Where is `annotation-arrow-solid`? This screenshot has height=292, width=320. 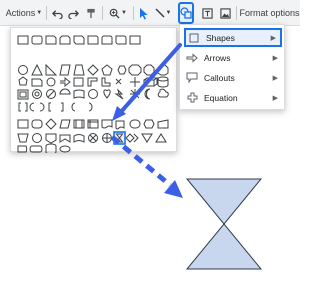 annotation-arrow-solid is located at coordinates (147, 82).